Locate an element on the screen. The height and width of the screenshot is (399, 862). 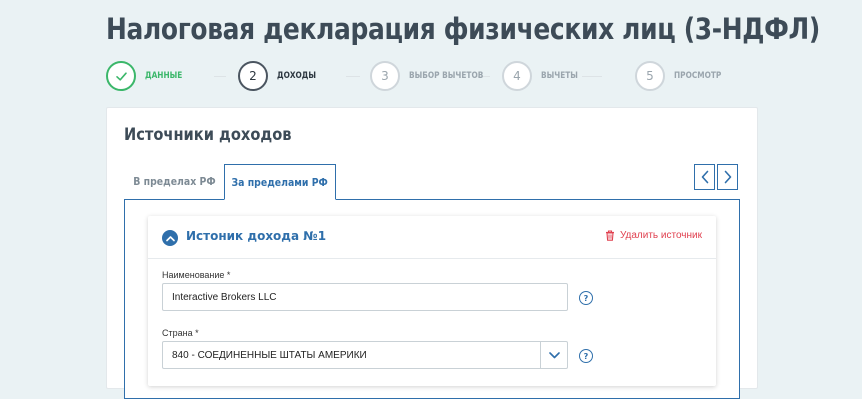
step-preview: 5 ПРОСМОТР is located at coordinates (683, 76).